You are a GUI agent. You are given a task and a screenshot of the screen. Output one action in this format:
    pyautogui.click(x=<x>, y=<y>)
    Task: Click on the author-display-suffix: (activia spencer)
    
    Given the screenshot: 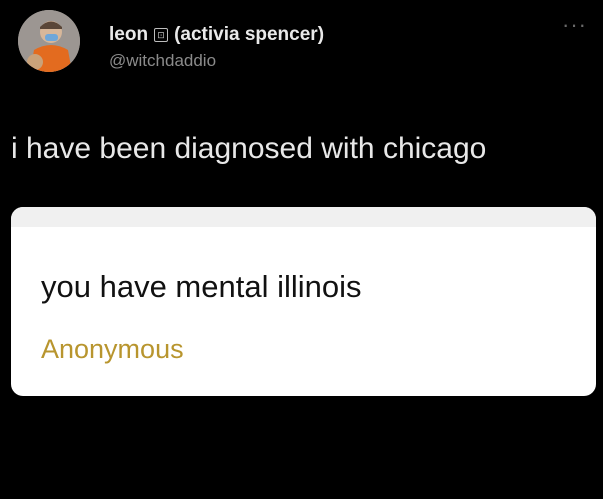 What is the action you would take?
    pyautogui.click(x=249, y=35)
    